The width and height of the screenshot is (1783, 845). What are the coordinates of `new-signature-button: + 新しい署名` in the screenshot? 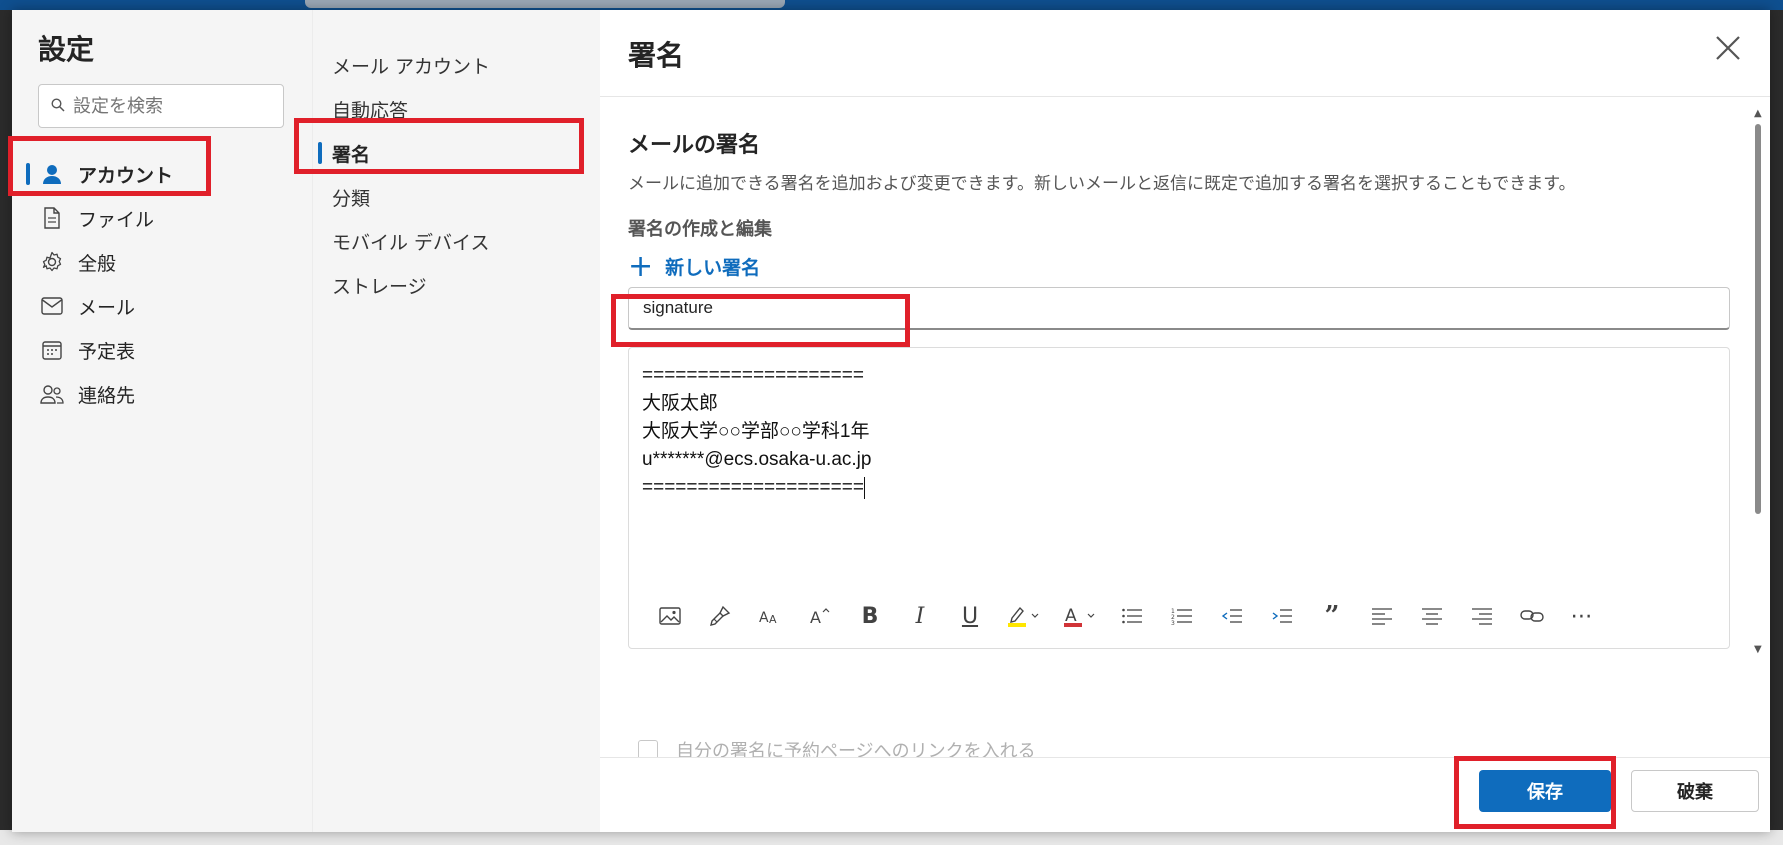 It's located at (694, 266).